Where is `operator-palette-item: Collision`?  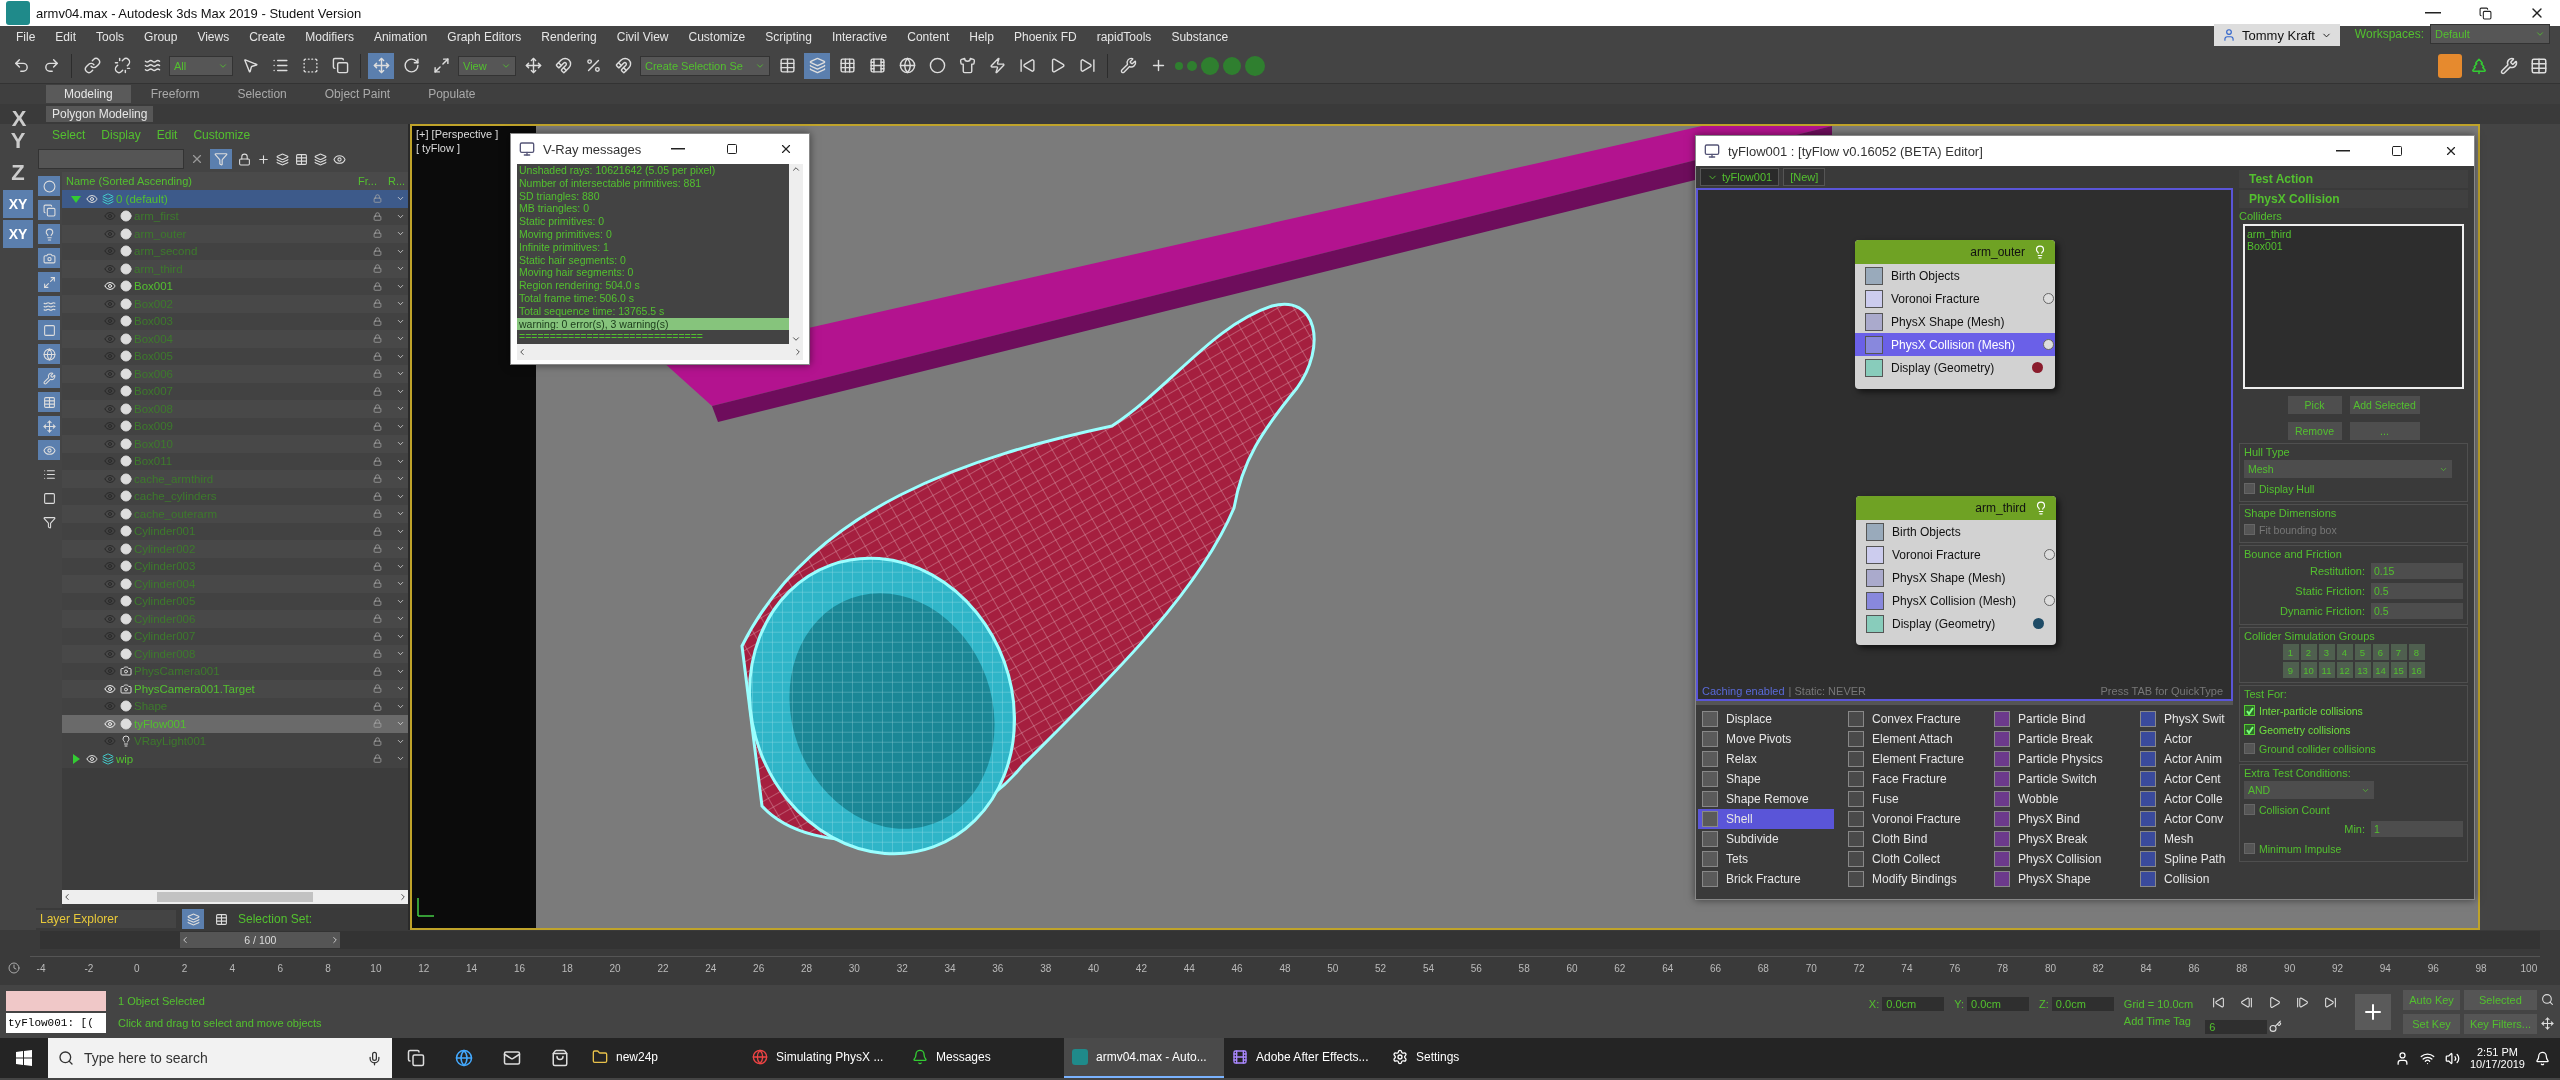 operator-palette-item: Collision is located at coordinates (2184, 879).